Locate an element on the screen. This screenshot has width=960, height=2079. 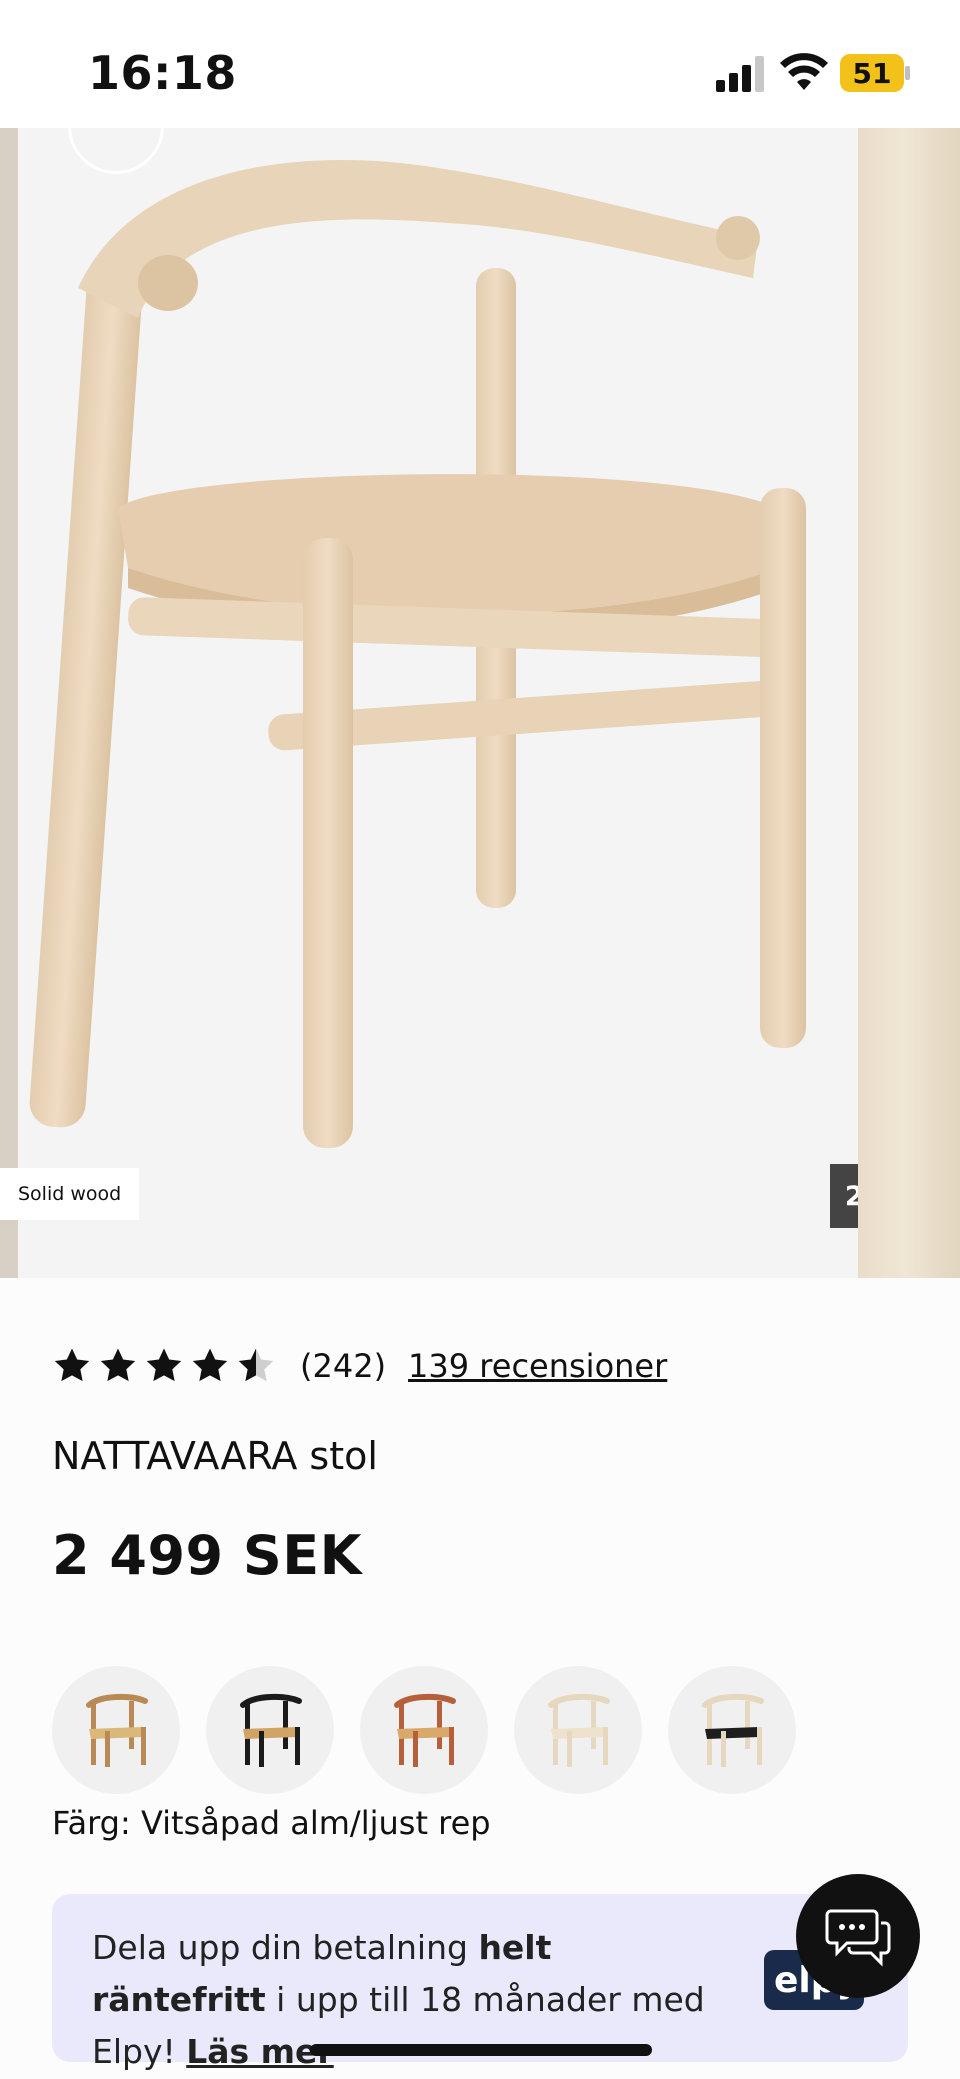
rating-stars is located at coordinates (164, 1366).